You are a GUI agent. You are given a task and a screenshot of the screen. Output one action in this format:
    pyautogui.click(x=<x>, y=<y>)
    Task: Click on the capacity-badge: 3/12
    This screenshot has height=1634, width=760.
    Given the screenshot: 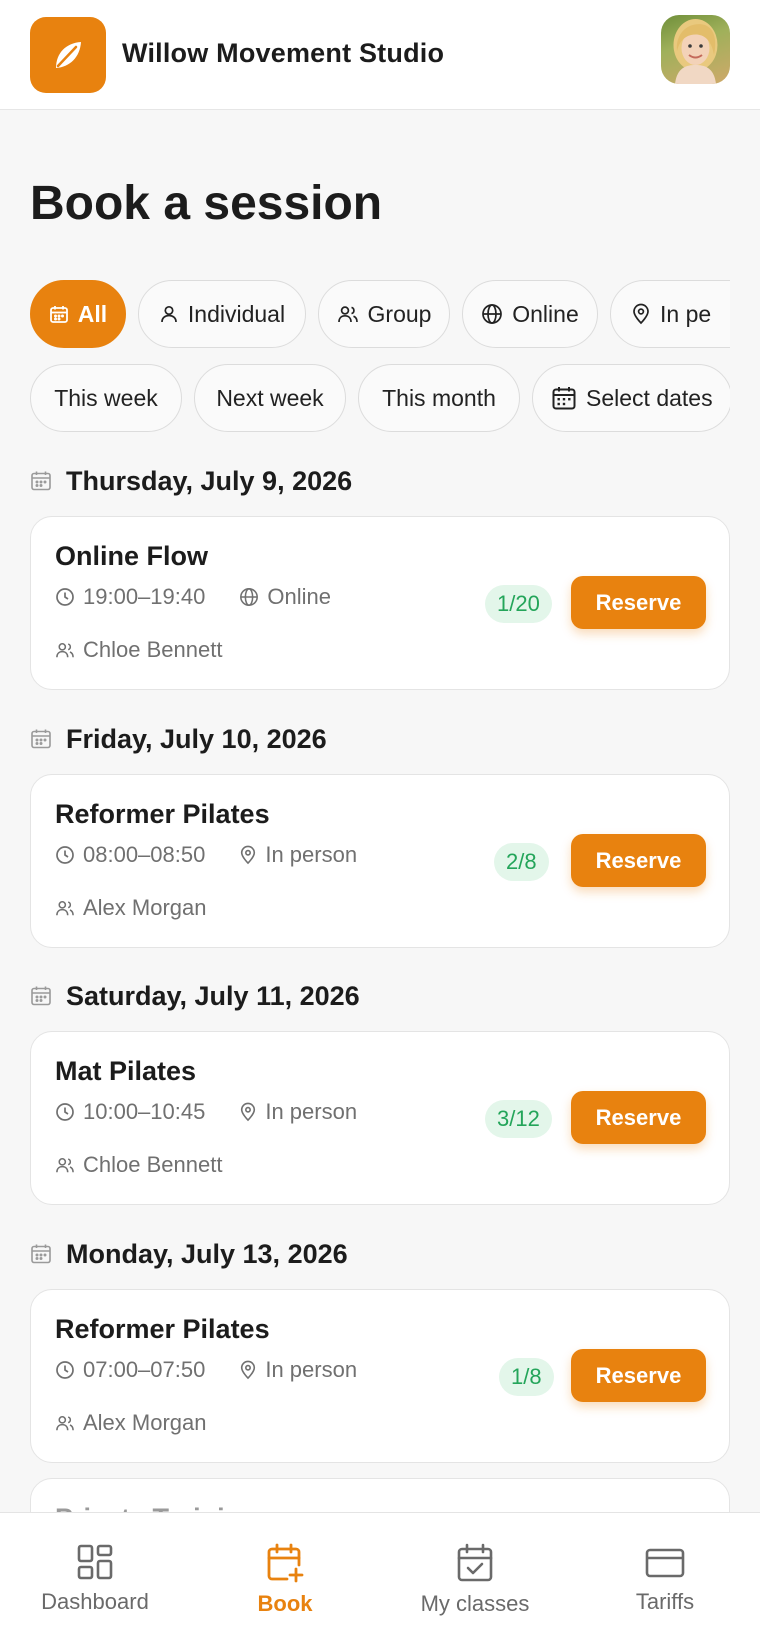 What is the action you would take?
    pyautogui.click(x=518, y=1119)
    